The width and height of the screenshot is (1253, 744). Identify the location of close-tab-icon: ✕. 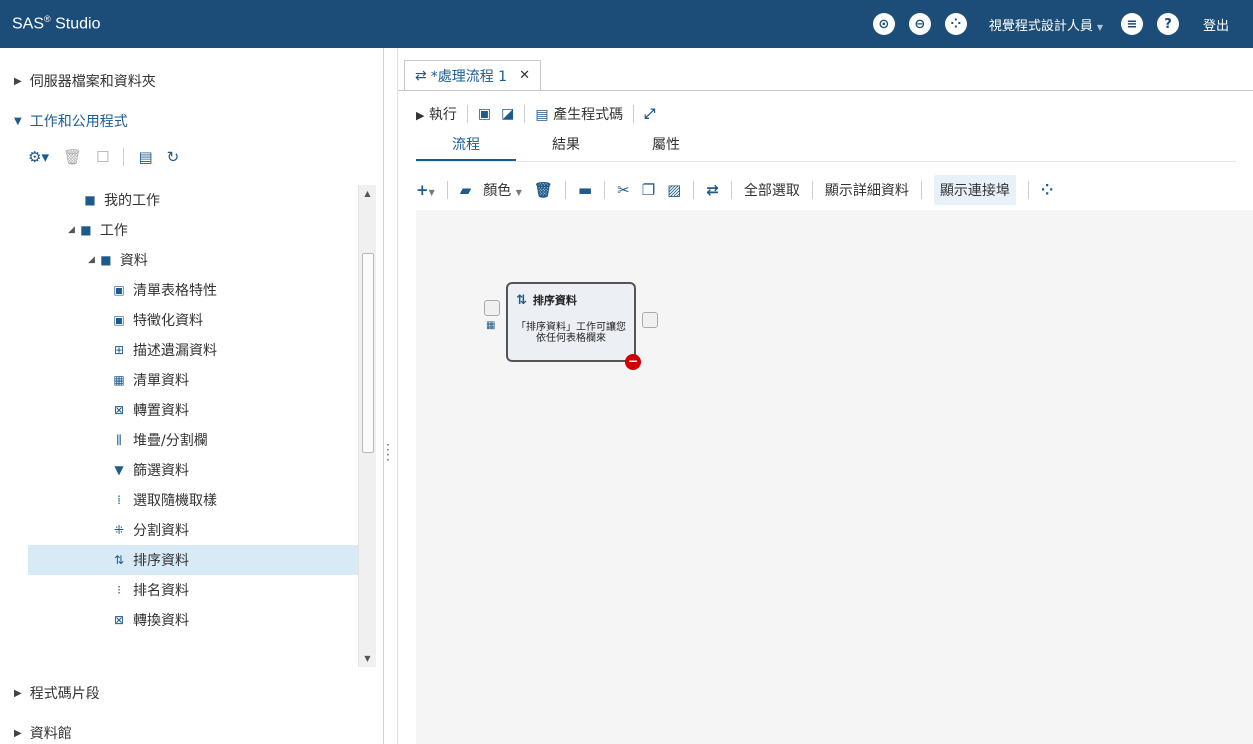
(524, 75).